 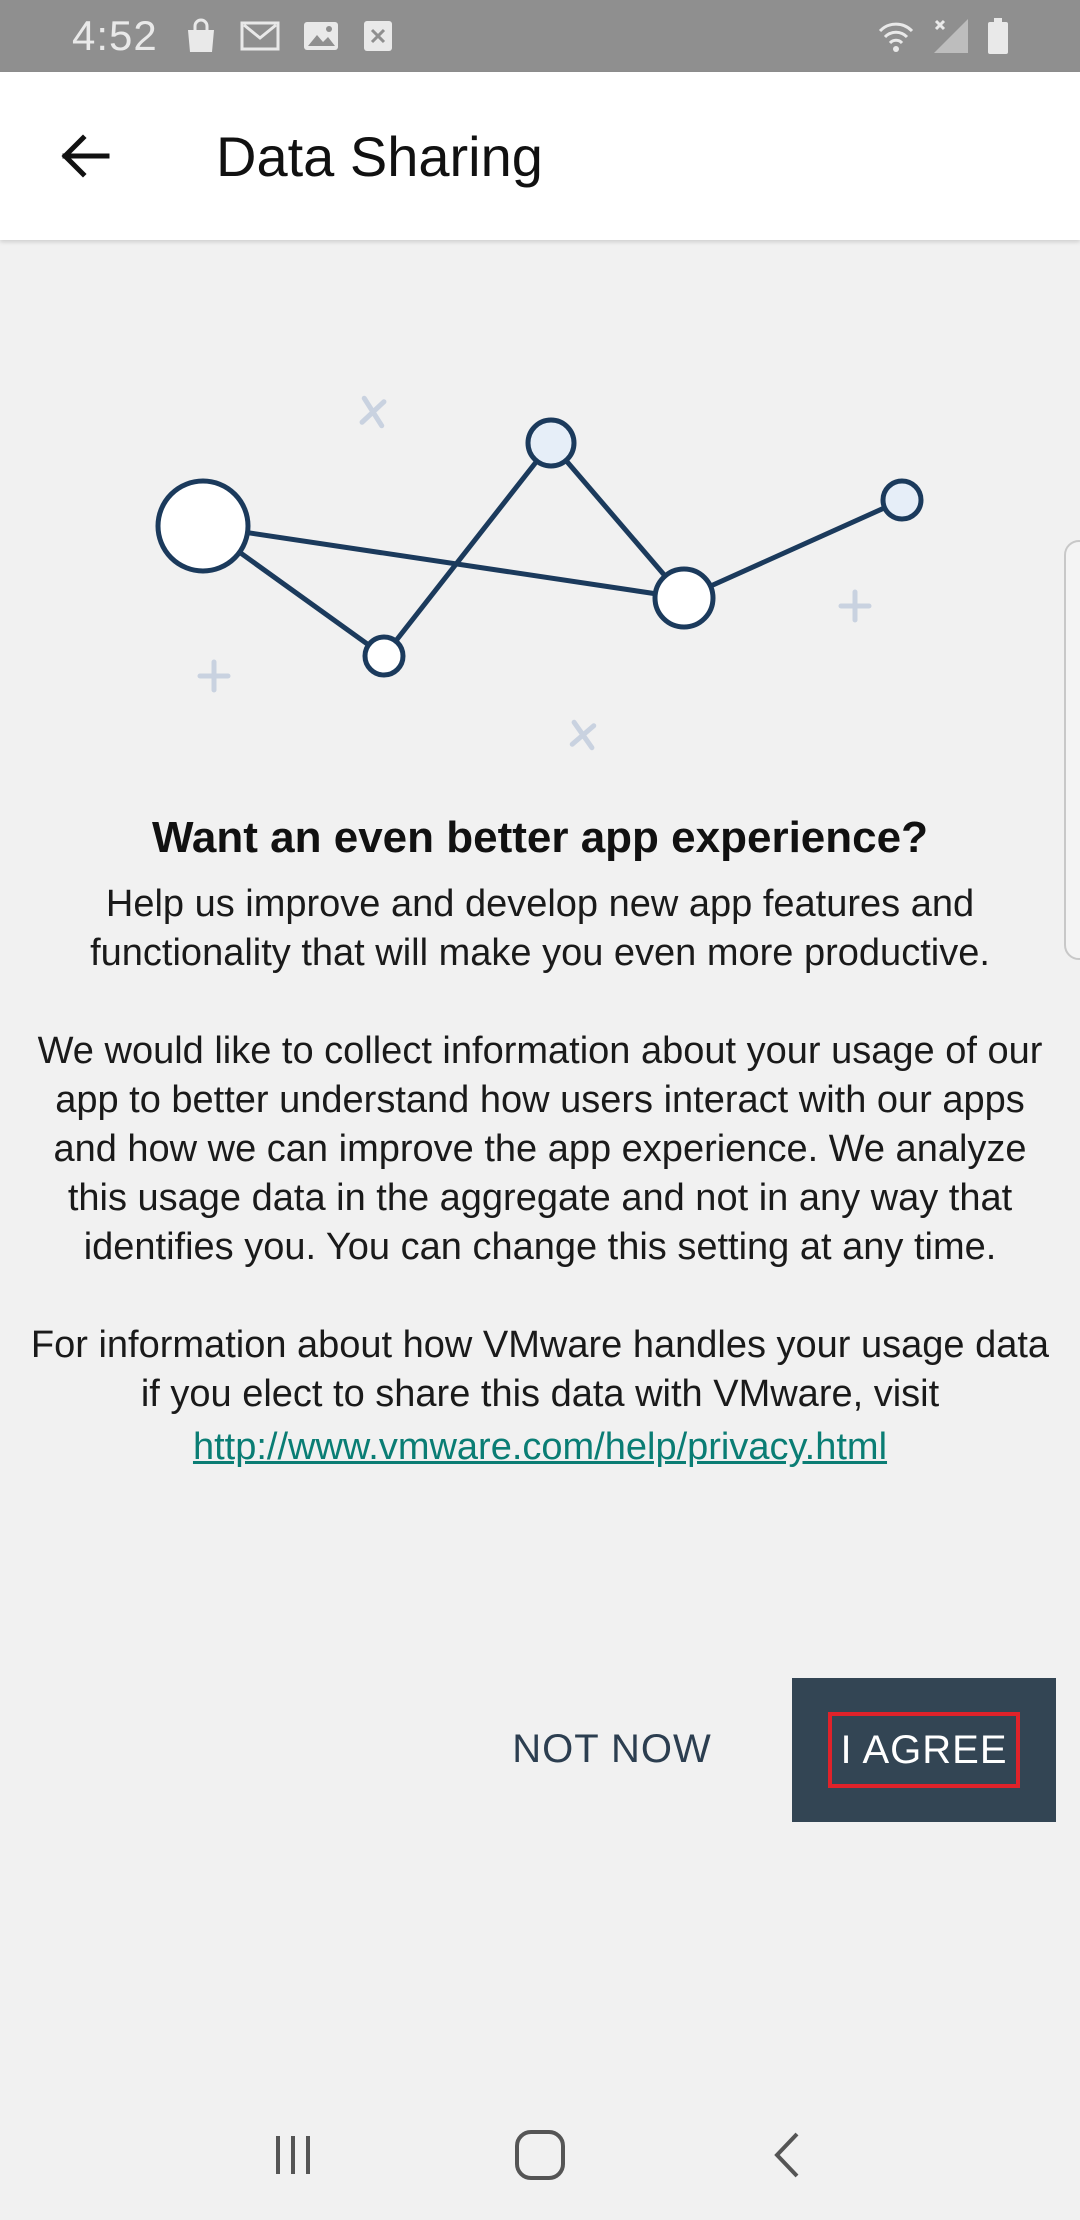 I want to click on arrow-left-icon, so click(x=85, y=156).